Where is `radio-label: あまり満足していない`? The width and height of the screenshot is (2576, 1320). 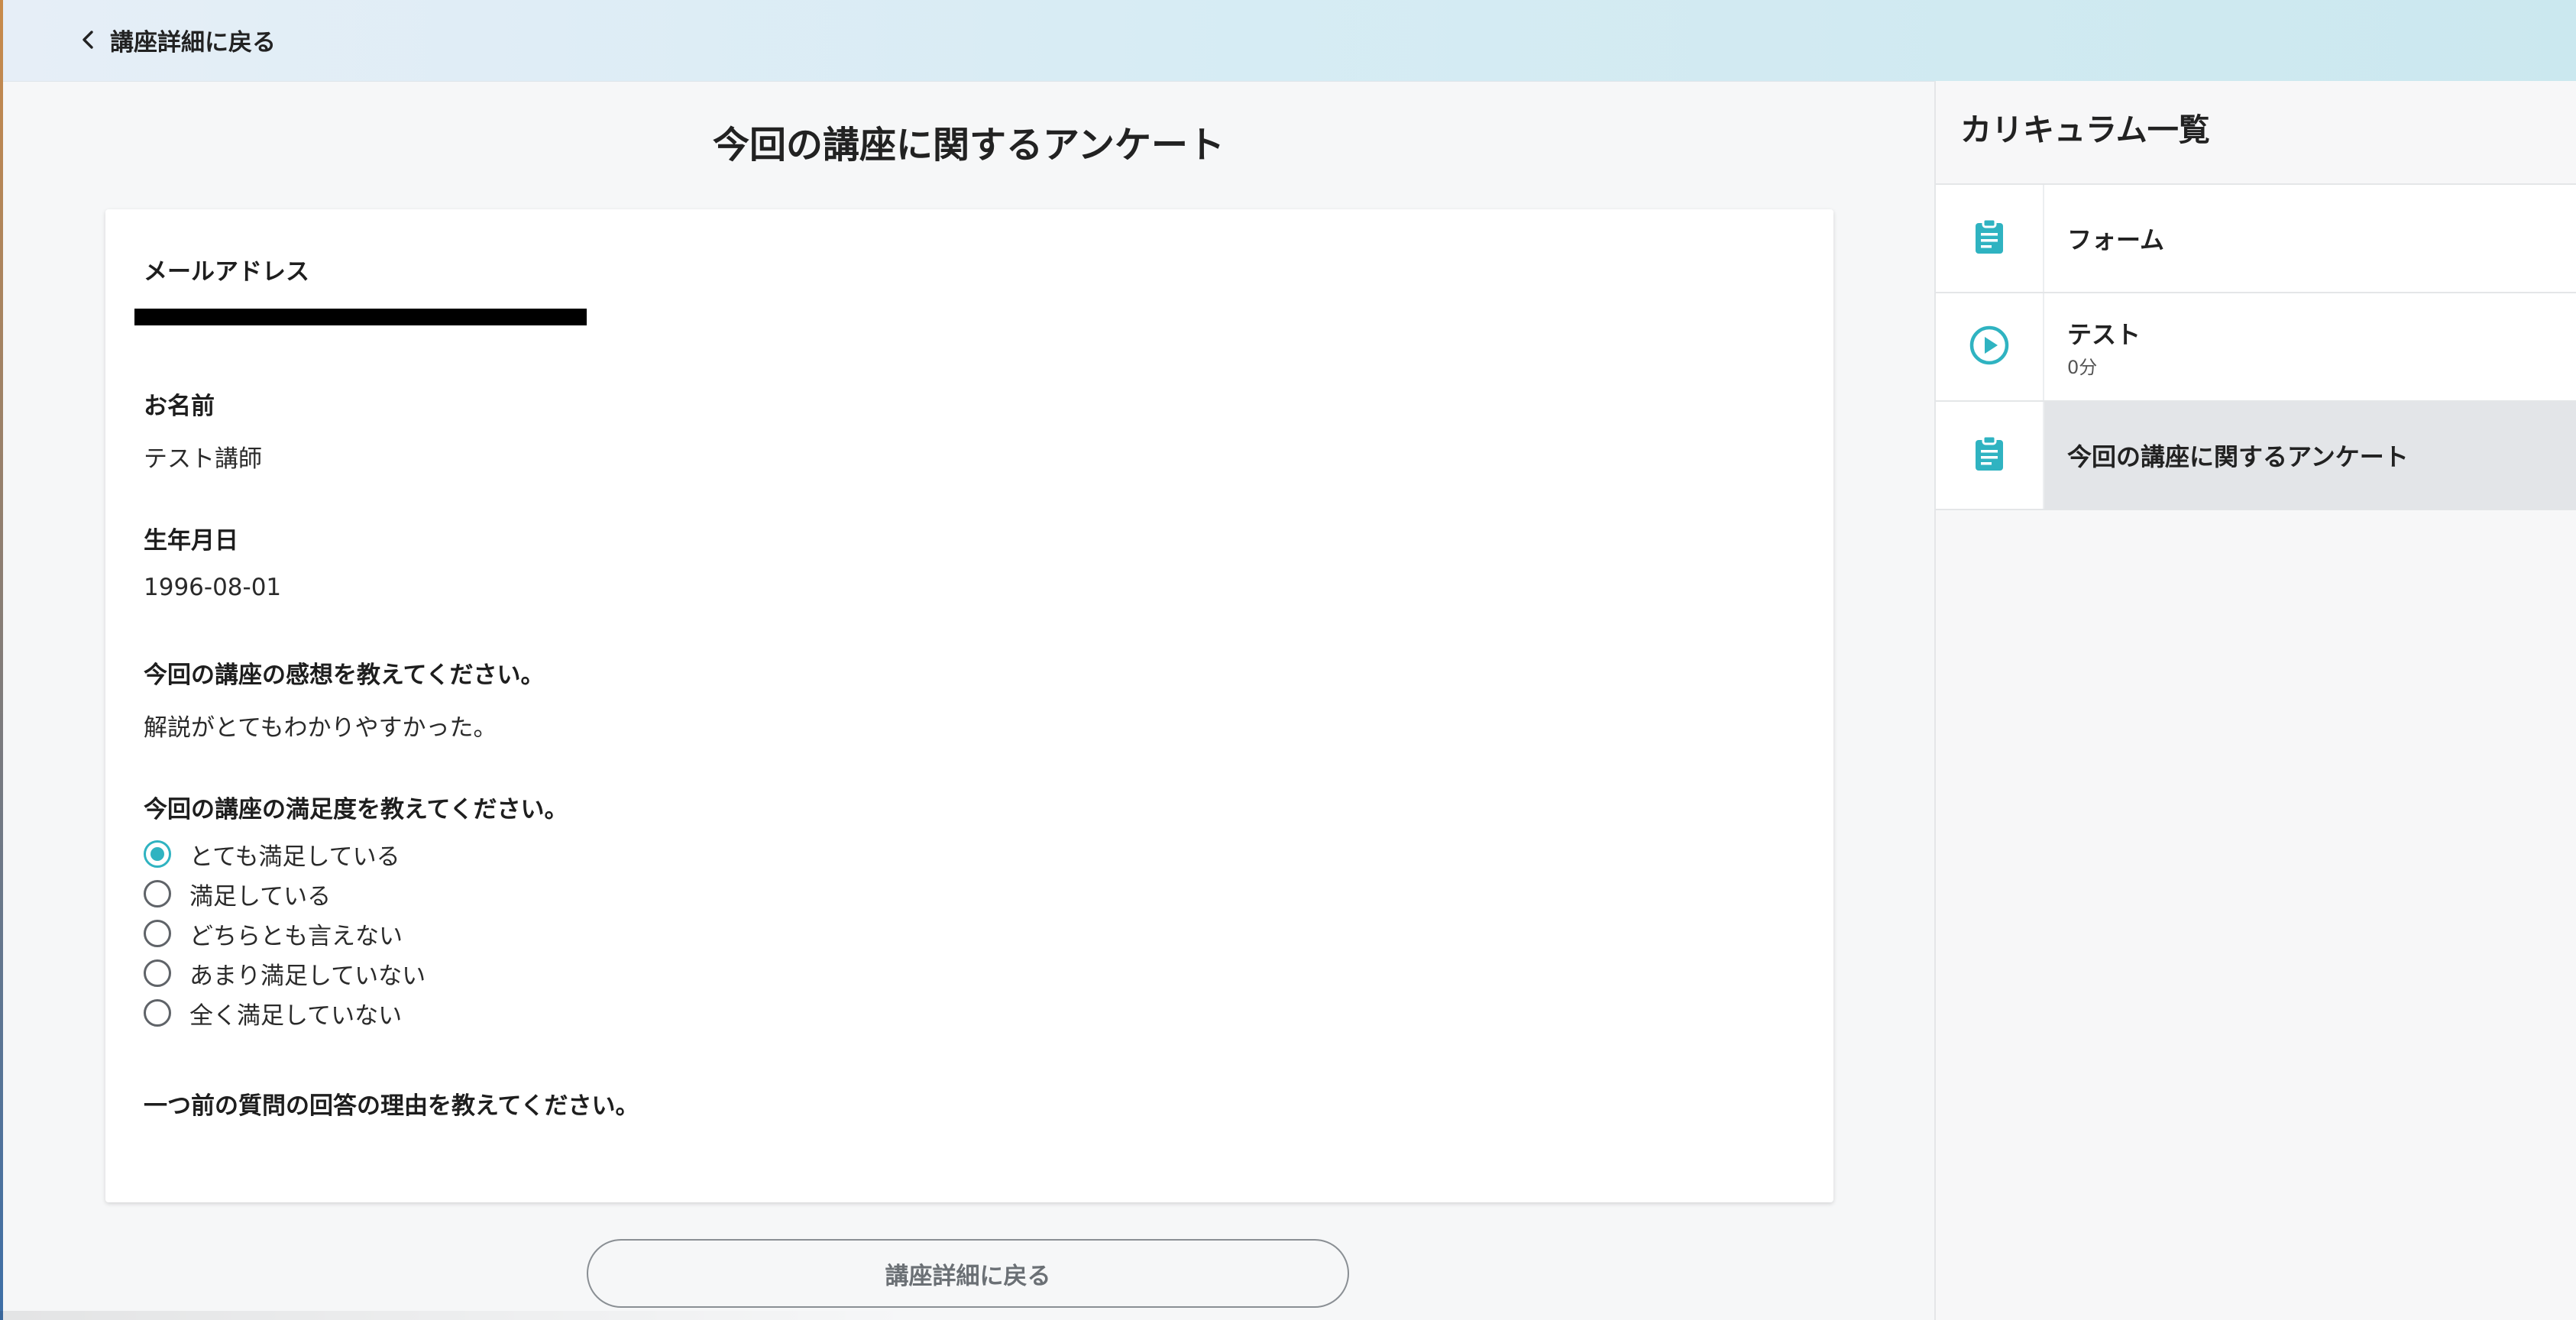
radio-label: あまり満足していない is located at coordinates (307, 976).